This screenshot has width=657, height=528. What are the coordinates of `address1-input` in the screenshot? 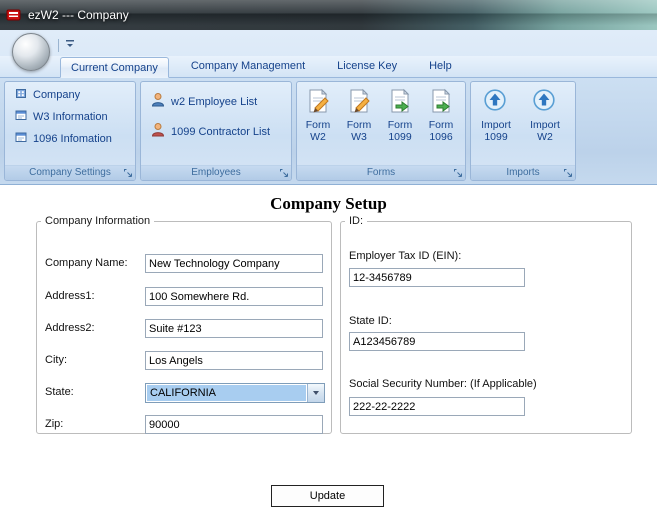 It's located at (234, 296).